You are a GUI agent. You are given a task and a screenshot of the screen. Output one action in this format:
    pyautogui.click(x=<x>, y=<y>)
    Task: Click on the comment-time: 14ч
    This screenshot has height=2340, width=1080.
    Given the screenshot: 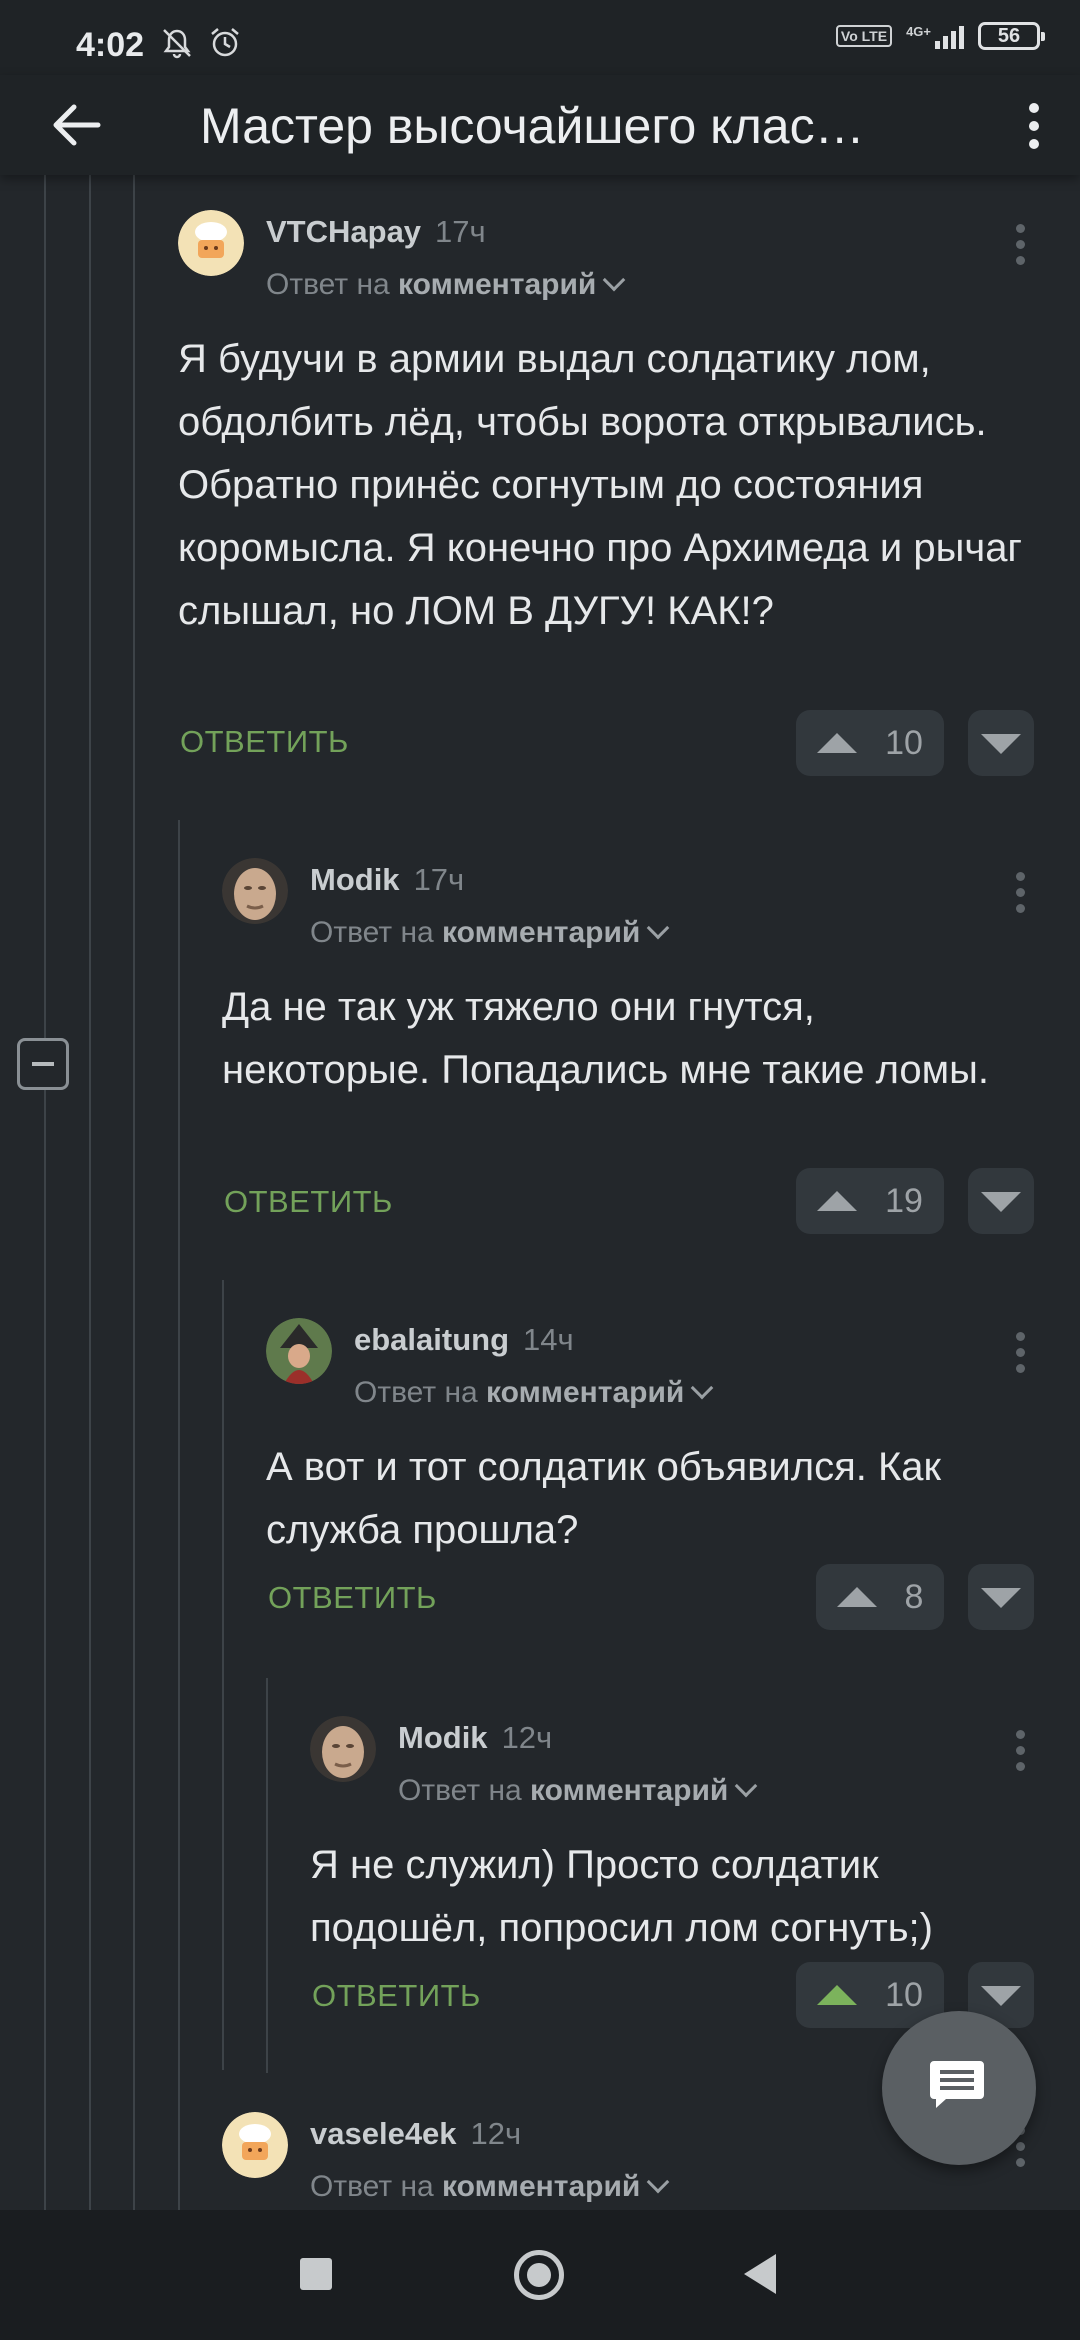 What is the action you would take?
    pyautogui.click(x=548, y=1339)
    